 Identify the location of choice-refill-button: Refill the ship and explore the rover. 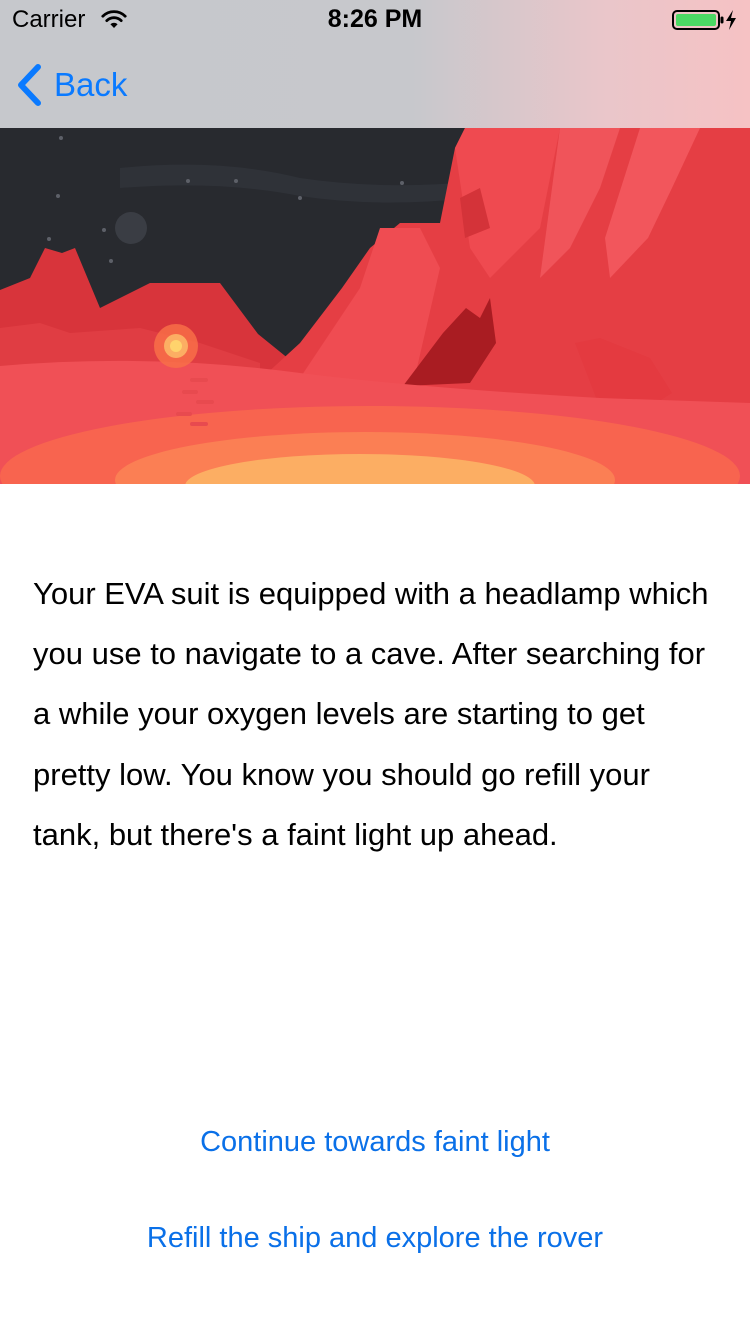
(375, 1238).